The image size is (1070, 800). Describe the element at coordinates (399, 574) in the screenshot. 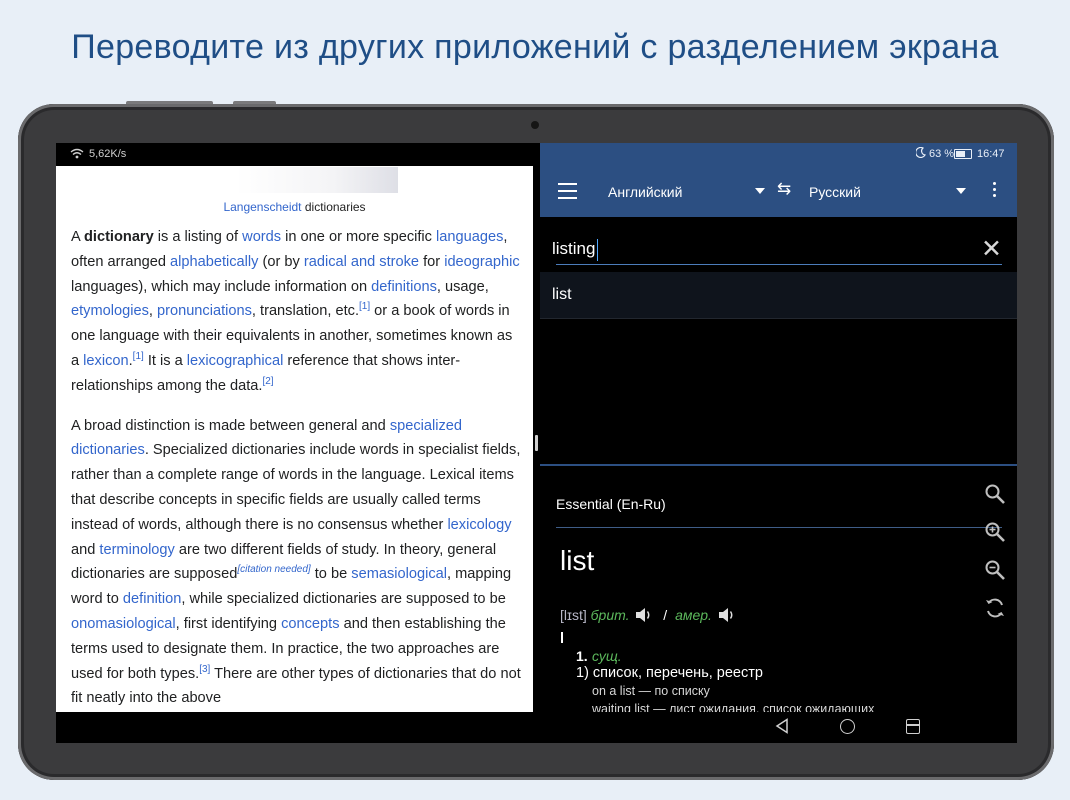

I see `article-link: semasiological` at that location.